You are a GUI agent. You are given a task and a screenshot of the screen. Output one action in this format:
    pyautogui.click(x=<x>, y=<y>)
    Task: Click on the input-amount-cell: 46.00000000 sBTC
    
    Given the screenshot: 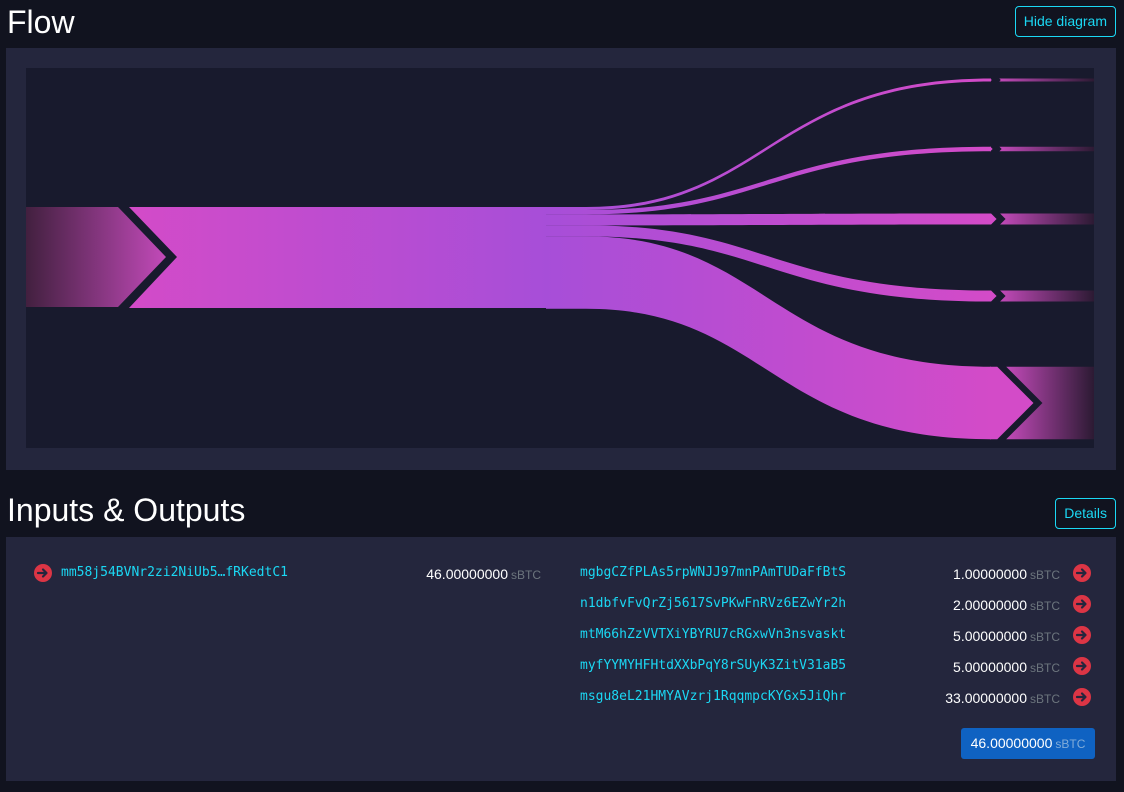 What is the action you would take?
    pyautogui.click(x=483, y=574)
    